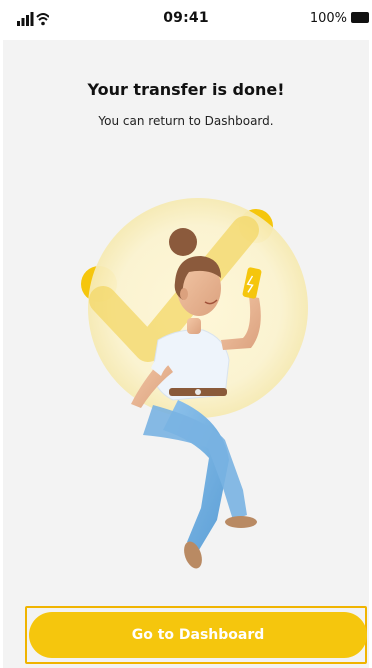 The image size is (372, 668). Describe the element at coordinates (360, 17) in the screenshot. I see `battery-icon` at that location.